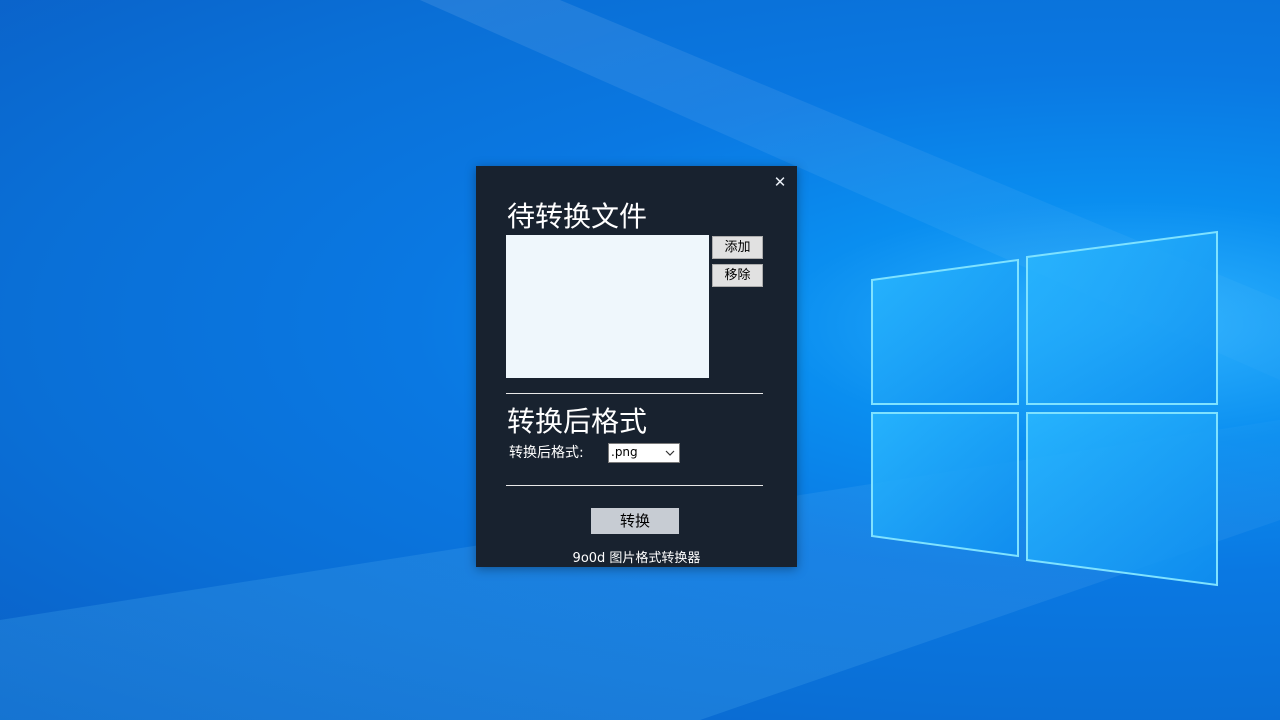  I want to click on file-list, so click(607, 306).